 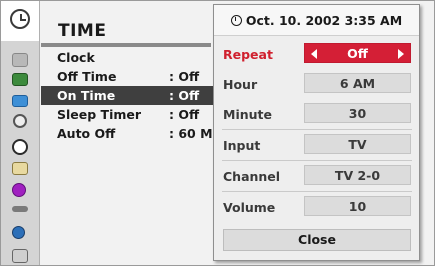 What do you see at coordinates (357, 144) in the screenshot?
I see `input-field: TV` at bounding box center [357, 144].